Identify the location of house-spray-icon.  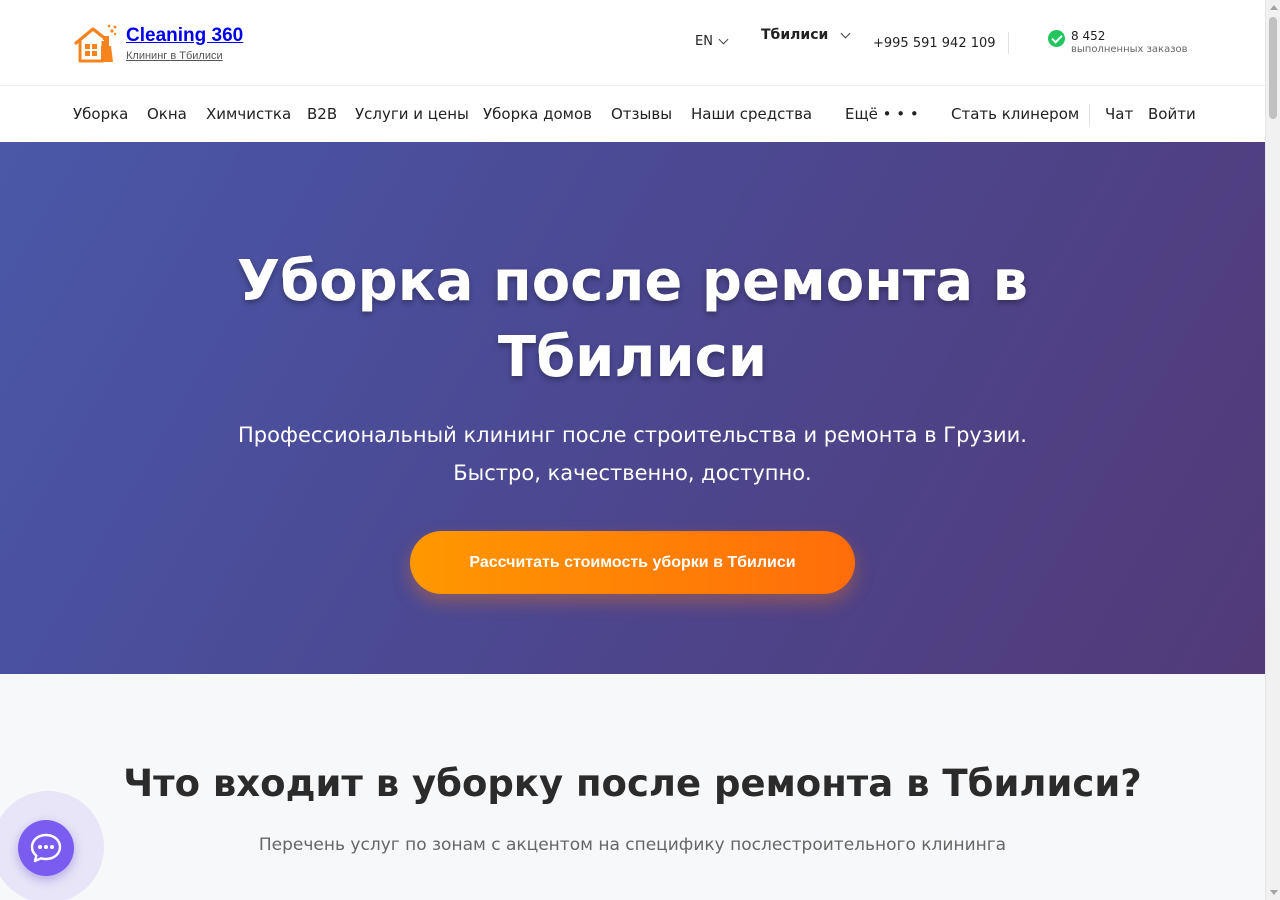
(95, 43).